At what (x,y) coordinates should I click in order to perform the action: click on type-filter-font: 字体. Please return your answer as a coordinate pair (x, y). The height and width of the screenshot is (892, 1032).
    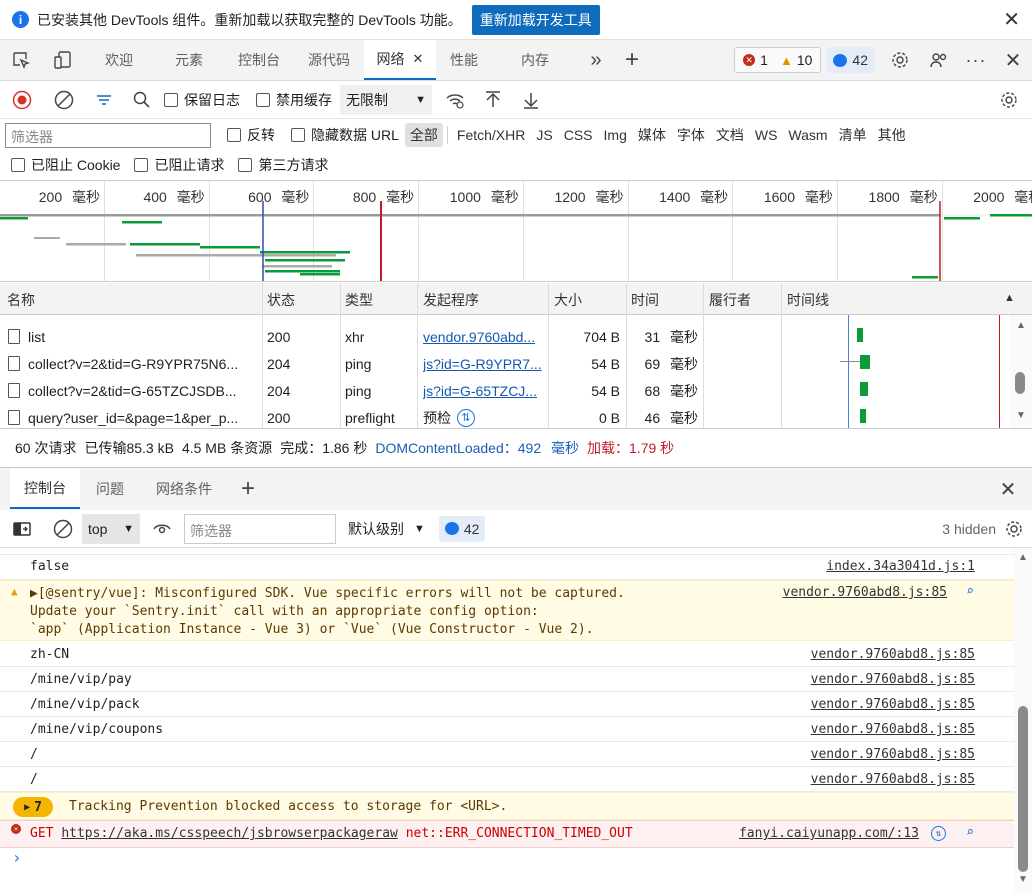
    Looking at the image, I should click on (691, 135).